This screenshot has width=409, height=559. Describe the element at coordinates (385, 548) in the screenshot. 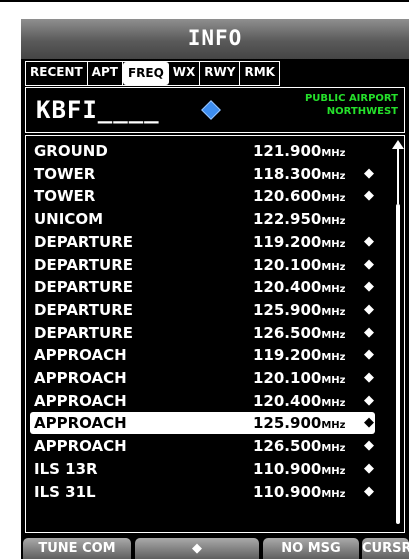

I see `cursor-softkey: CURSR` at that location.